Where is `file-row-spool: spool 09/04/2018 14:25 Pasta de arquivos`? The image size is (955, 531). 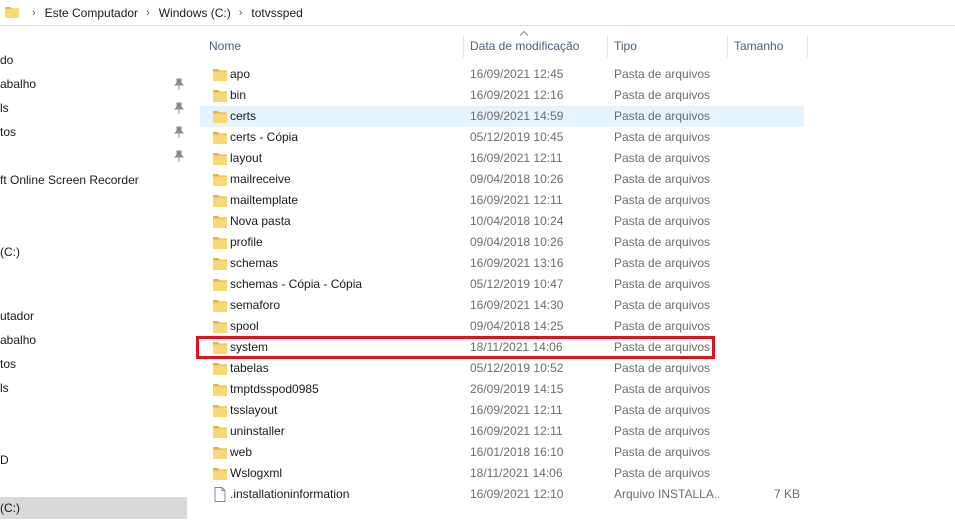
file-row-spool: spool 09/04/2018 14:25 Pasta de arquivos is located at coordinates (502, 326).